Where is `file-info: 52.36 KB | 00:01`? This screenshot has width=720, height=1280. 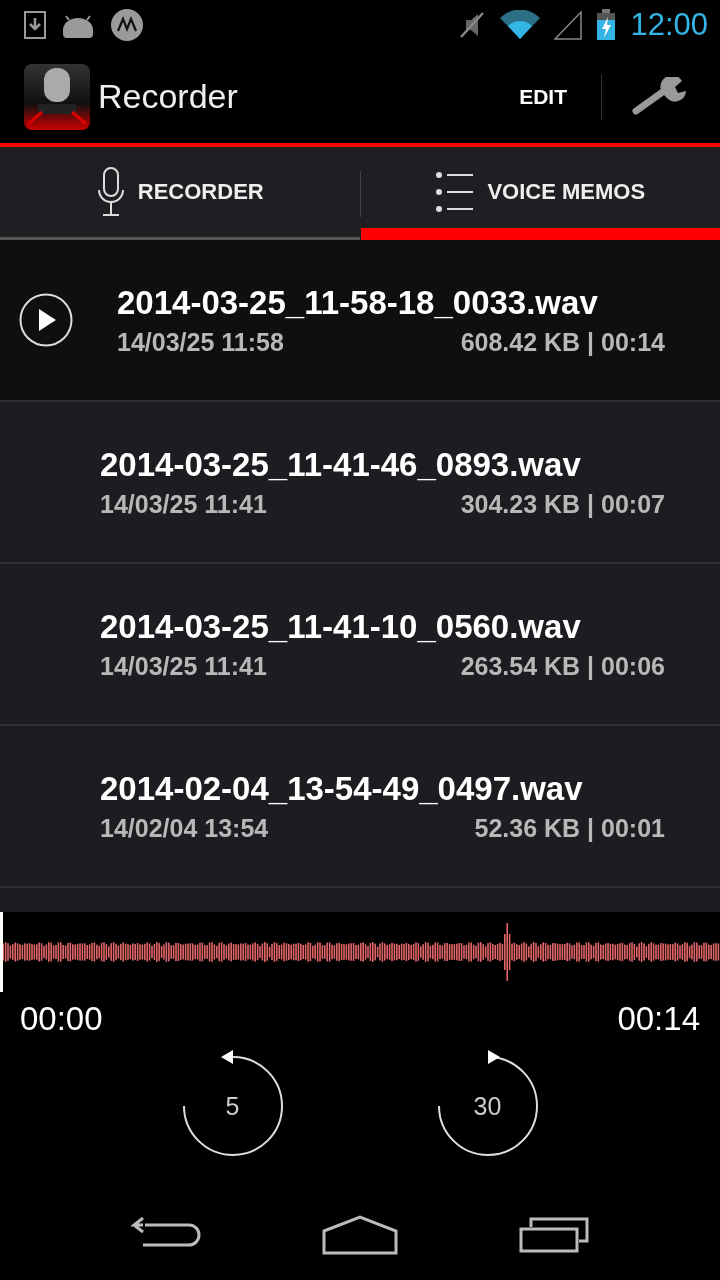
file-info: 52.36 KB | 00:01 is located at coordinates (569, 828).